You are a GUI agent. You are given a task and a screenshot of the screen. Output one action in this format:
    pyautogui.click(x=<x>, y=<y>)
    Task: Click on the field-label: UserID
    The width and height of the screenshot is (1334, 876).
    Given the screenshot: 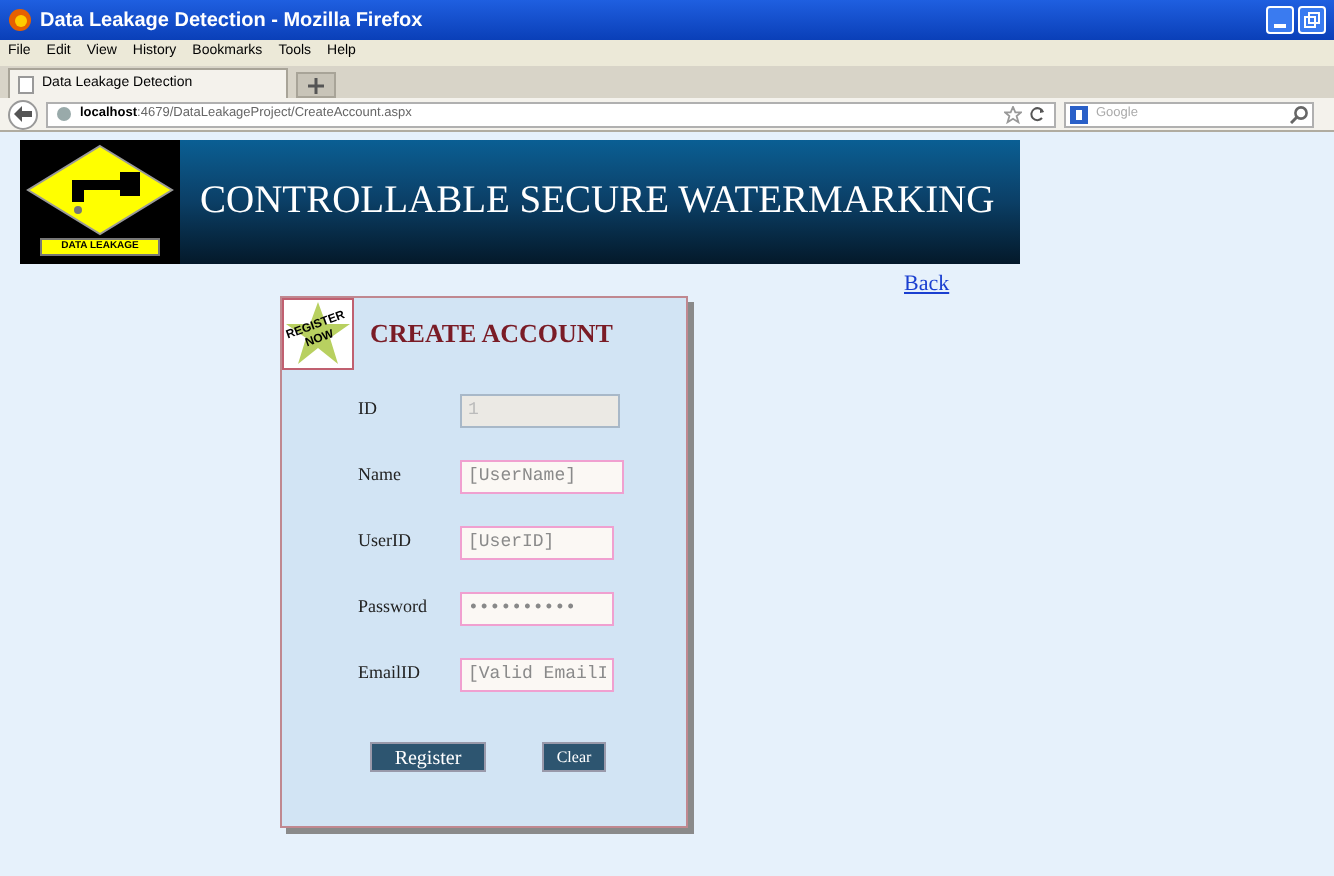 What is the action you would take?
    pyautogui.click(x=385, y=541)
    